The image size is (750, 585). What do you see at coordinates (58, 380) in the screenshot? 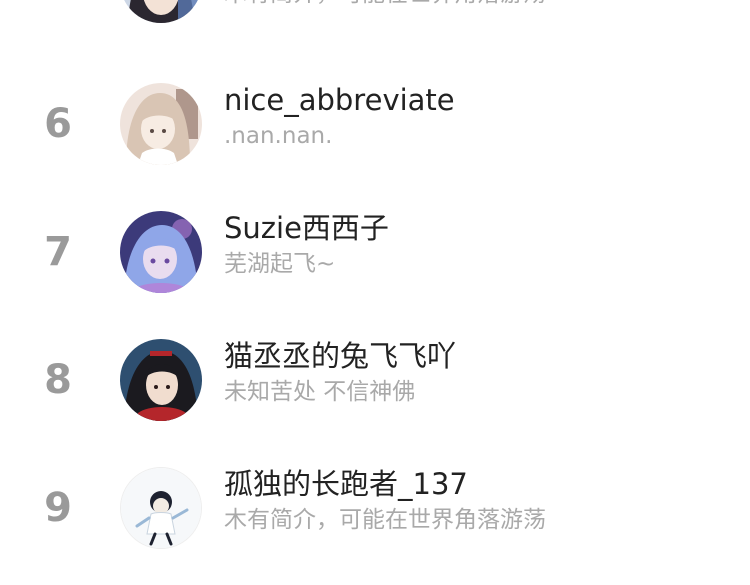
I see `rank-number: 8` at bounding box center [58, 380].